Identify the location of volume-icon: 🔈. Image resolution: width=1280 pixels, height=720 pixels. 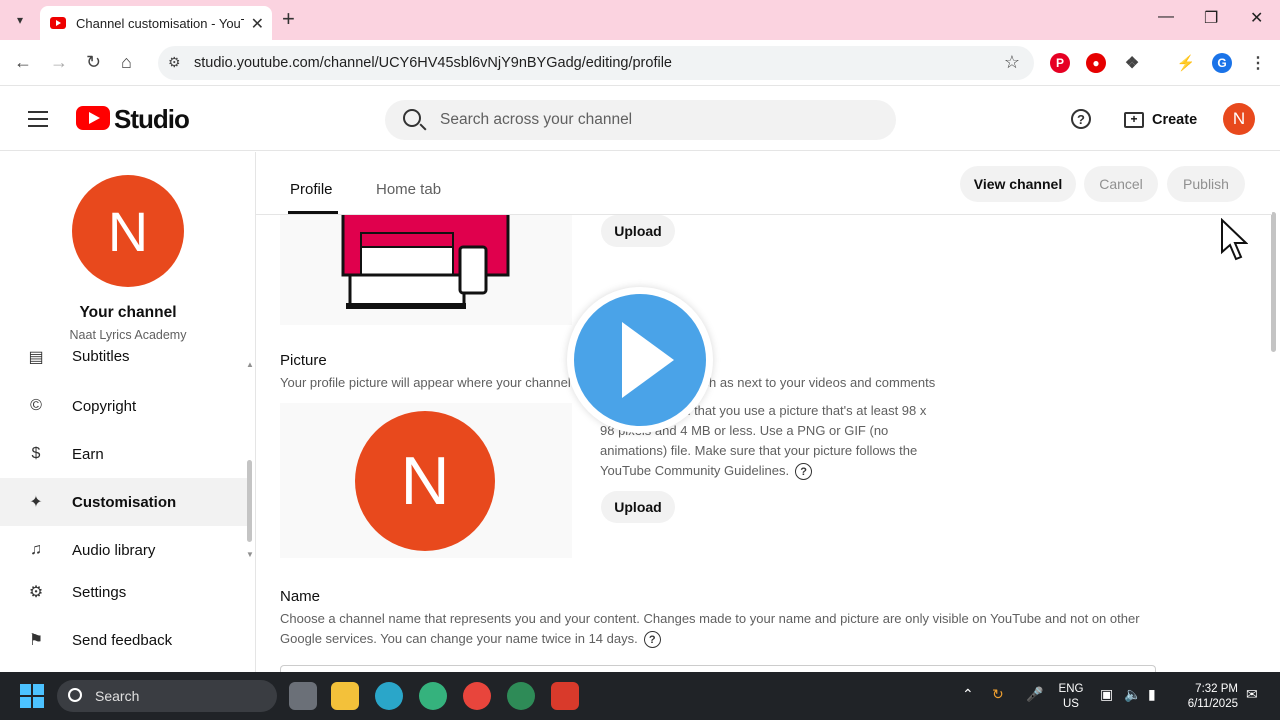
(1132, 694).